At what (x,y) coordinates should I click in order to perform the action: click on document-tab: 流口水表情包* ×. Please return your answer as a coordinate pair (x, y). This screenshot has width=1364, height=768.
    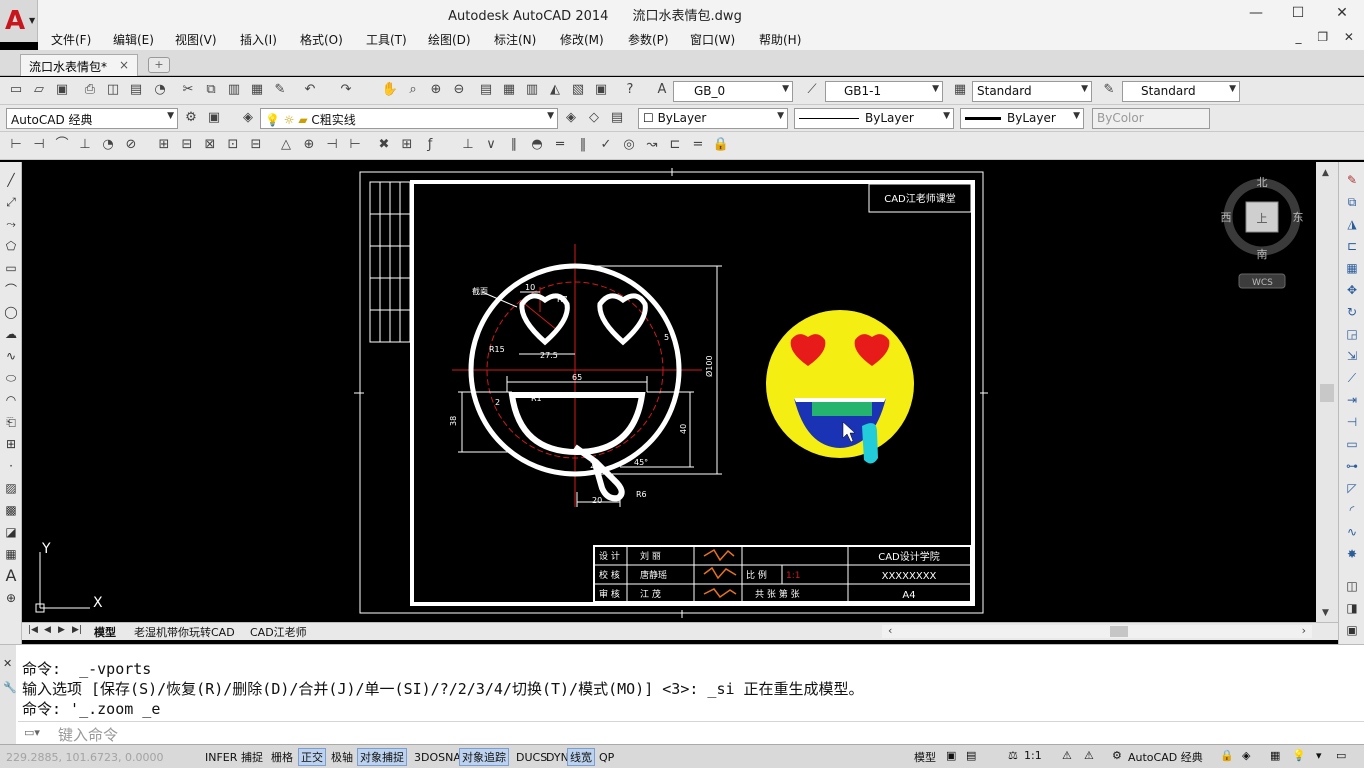
    Looking at the image, I should click on (79, 65).